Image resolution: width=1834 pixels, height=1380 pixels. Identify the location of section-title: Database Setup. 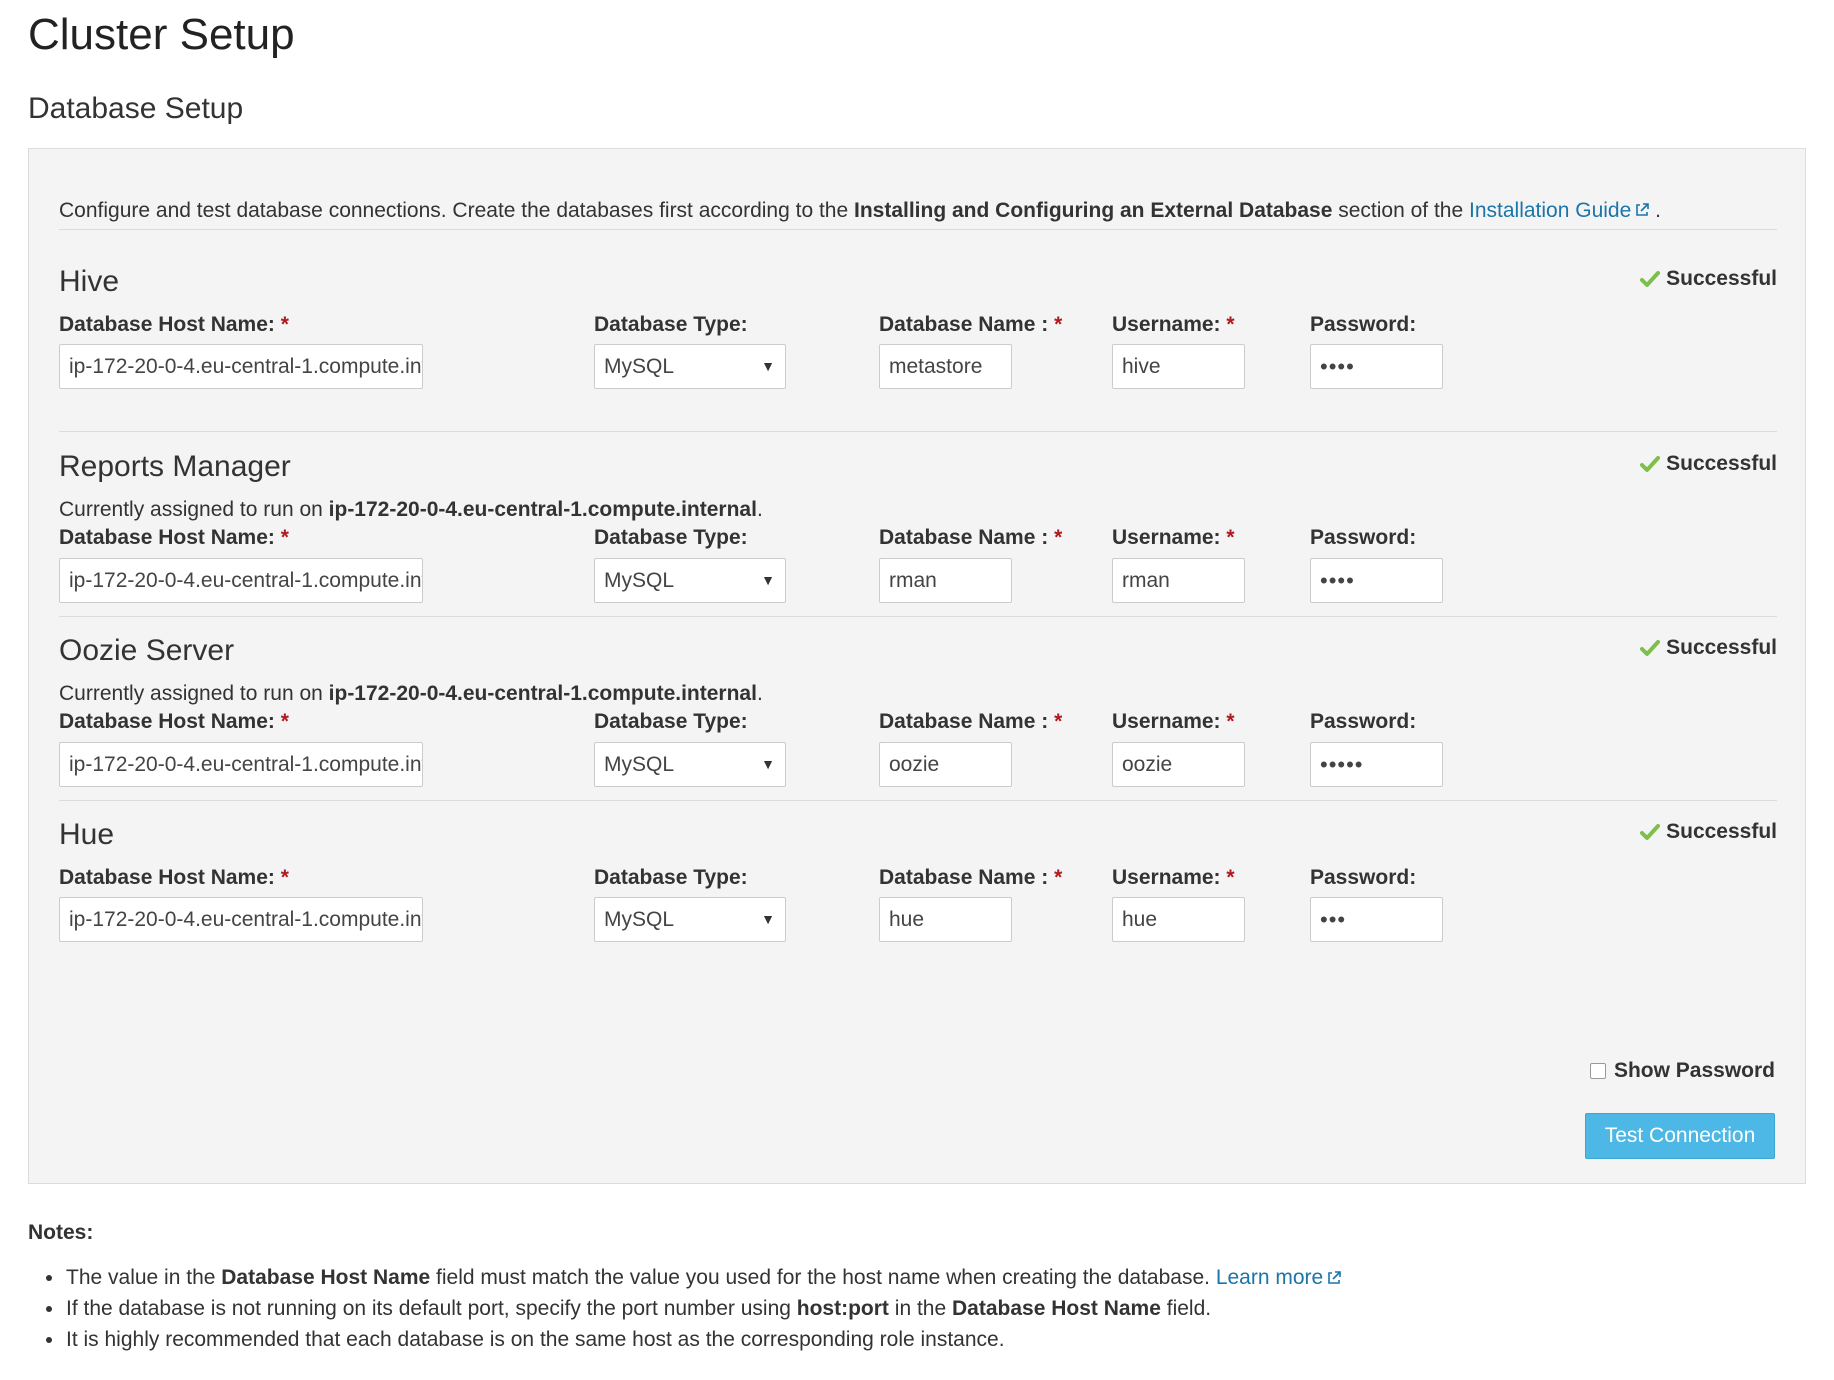
(136, 108).